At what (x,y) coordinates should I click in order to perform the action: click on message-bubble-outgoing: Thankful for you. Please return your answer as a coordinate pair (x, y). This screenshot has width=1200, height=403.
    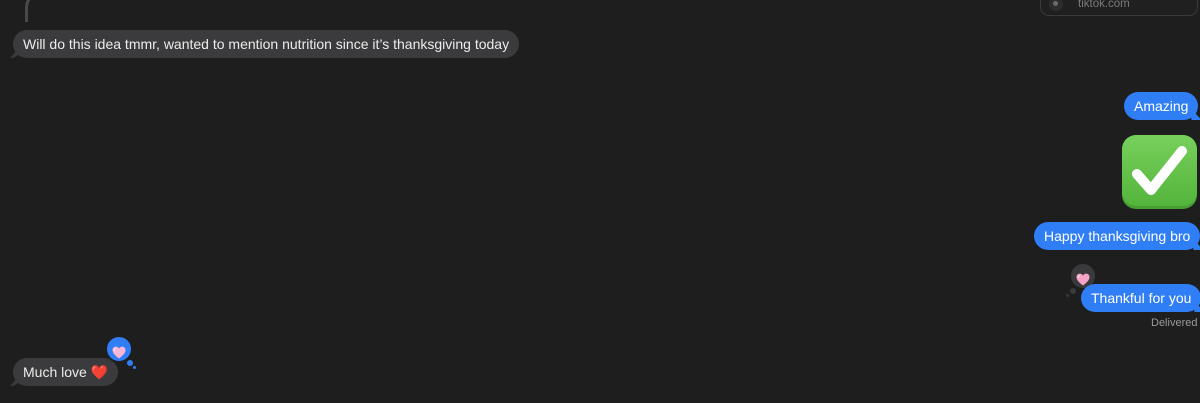
    Looking at the image, I should click on (1140, 298).